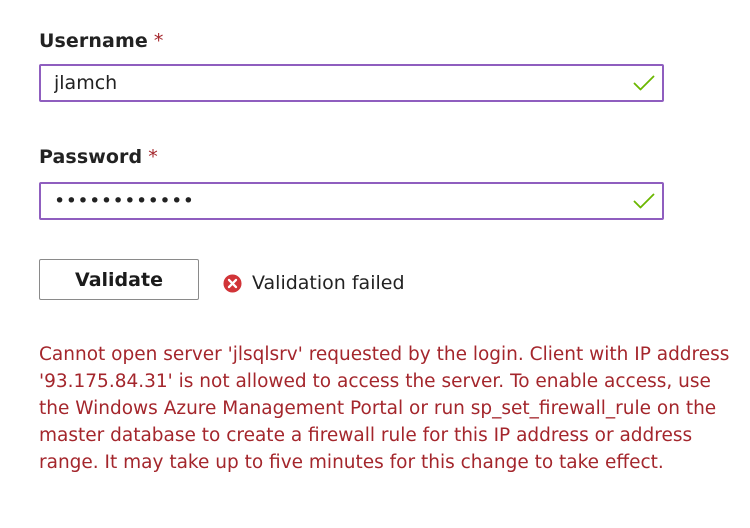  I want to click on error-circle-x-icon, so click(232, 283).